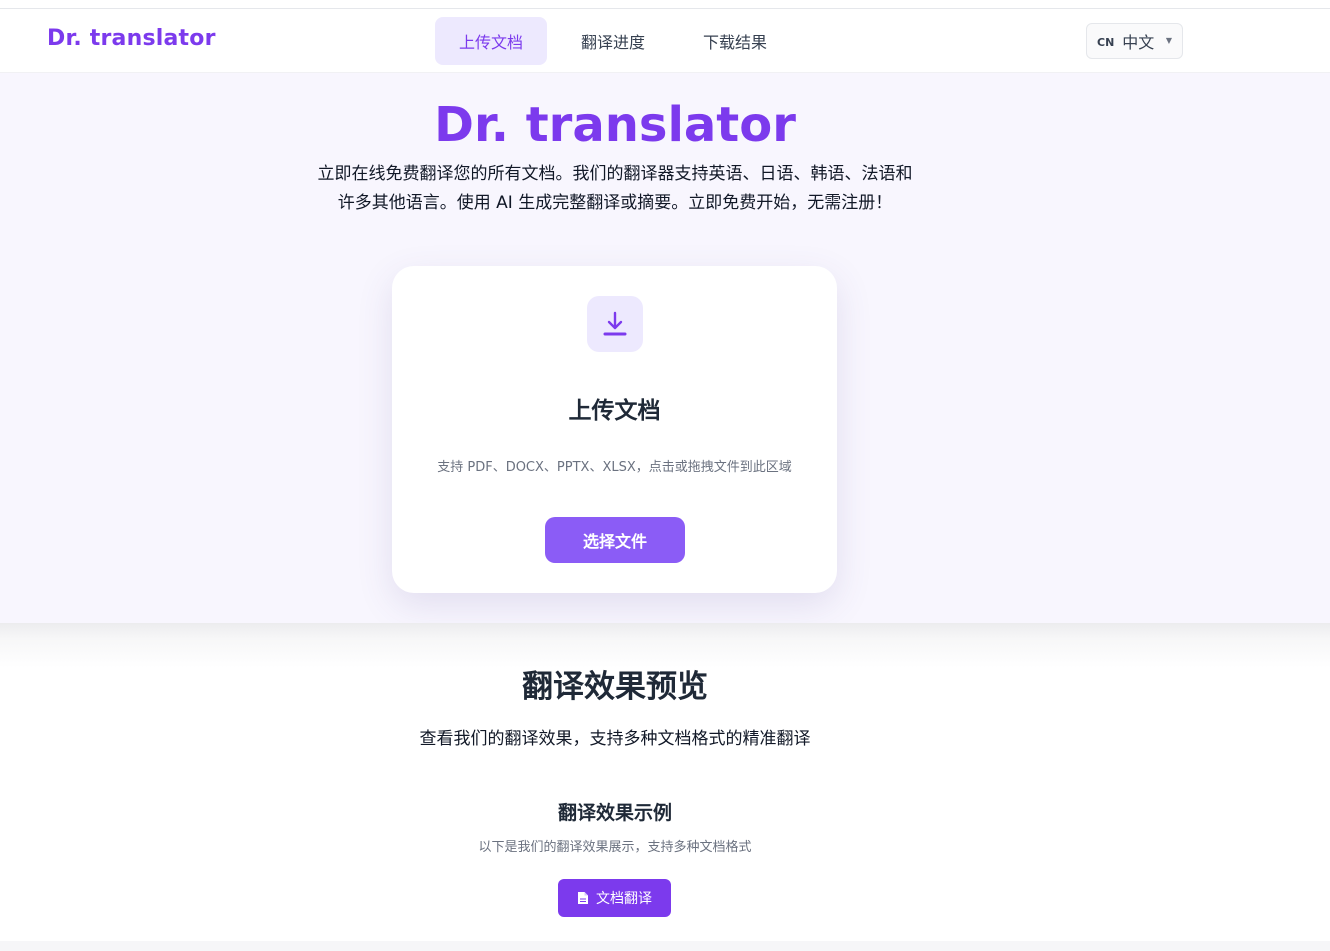 The image size is (1330, 951). Describe the element at coordinates (615, 540) in the screenshot. I see `select-file-button: 选择文件` at that location.